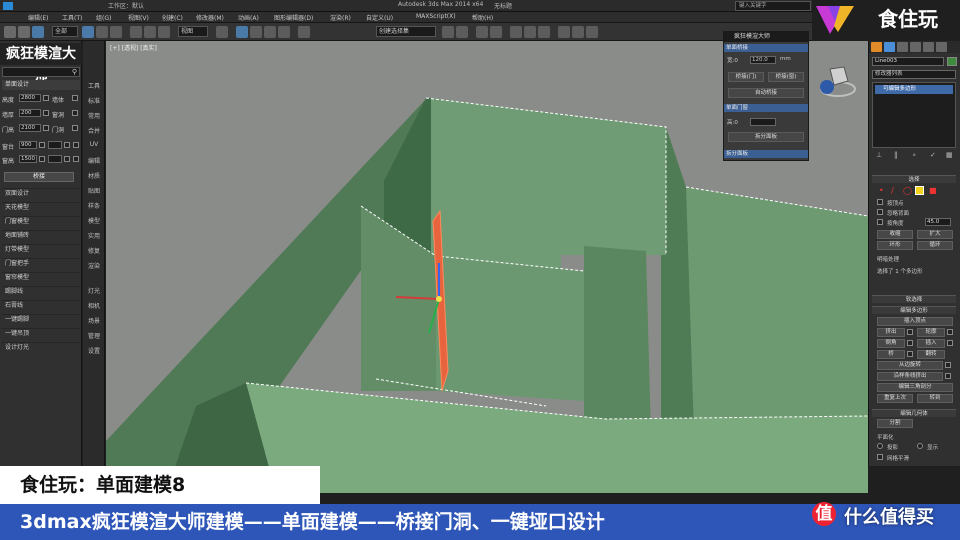  I want to click on menu-views: 视图(V), so click(138, 17).